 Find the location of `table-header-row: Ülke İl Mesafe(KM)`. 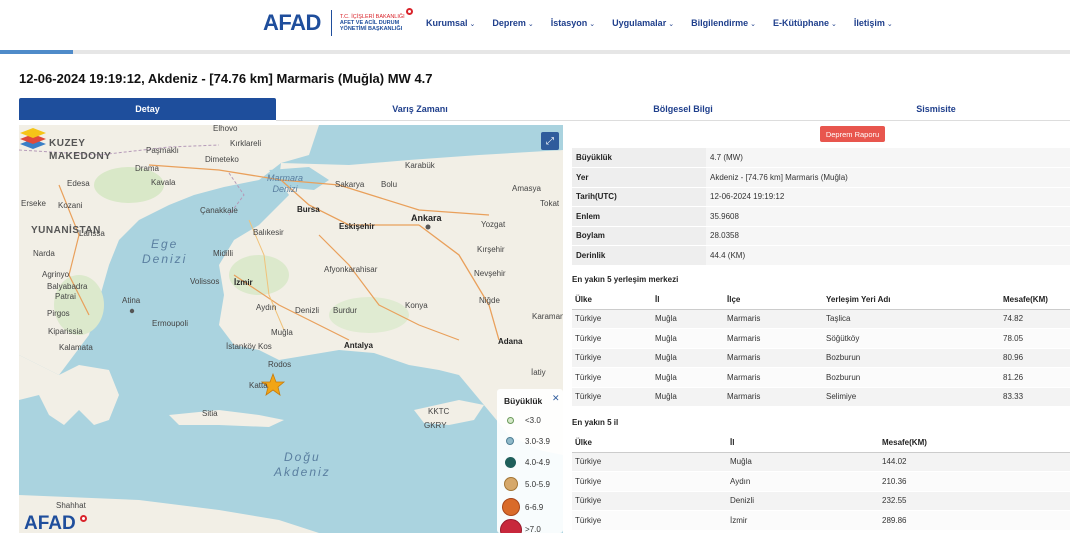

table-header-row: Ülke İl Mesafe(KM) is located at coordinates (821, 443).